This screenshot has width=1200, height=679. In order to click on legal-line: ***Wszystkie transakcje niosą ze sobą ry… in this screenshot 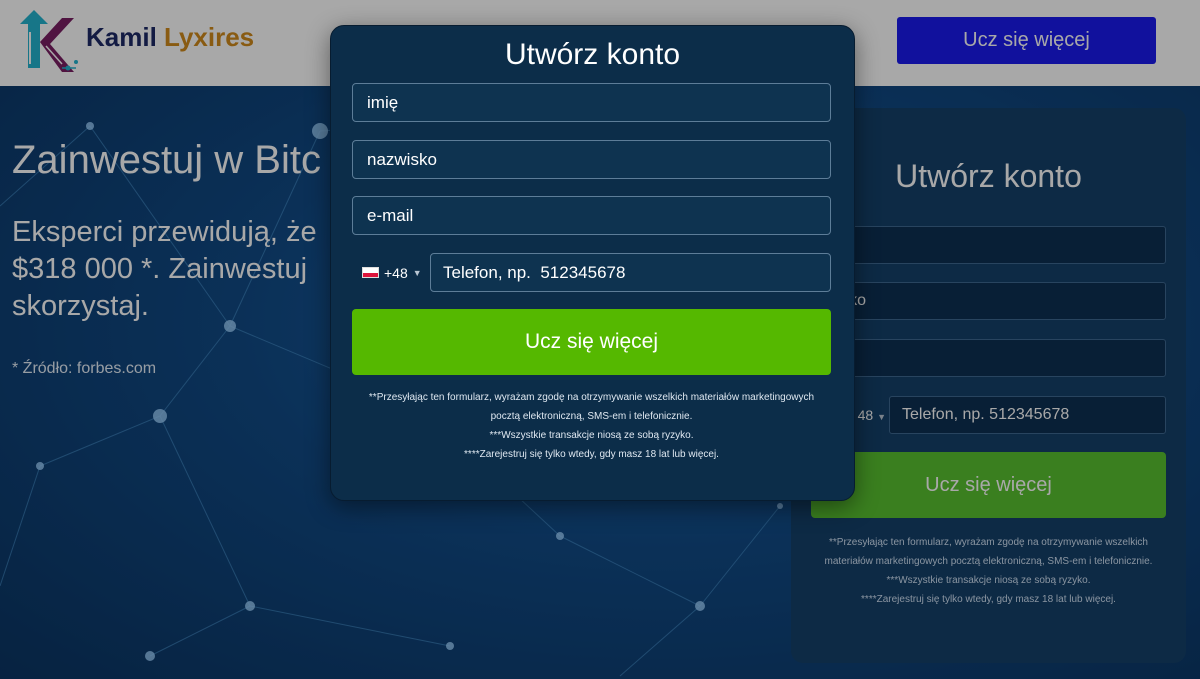, I will do `click(591, 435)`.